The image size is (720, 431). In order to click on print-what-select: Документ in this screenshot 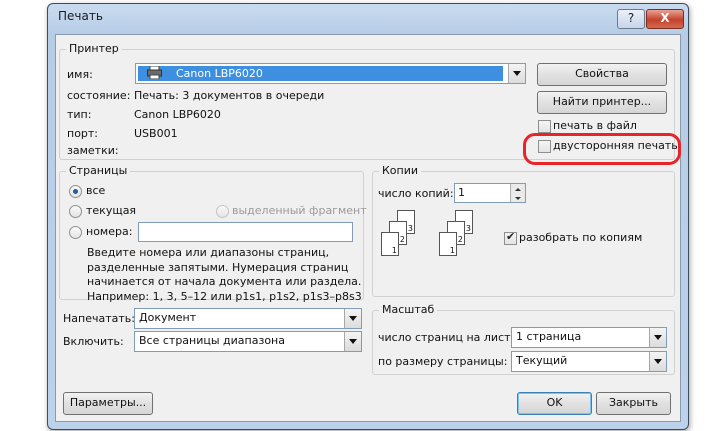, I will do `click(248, 318)`.